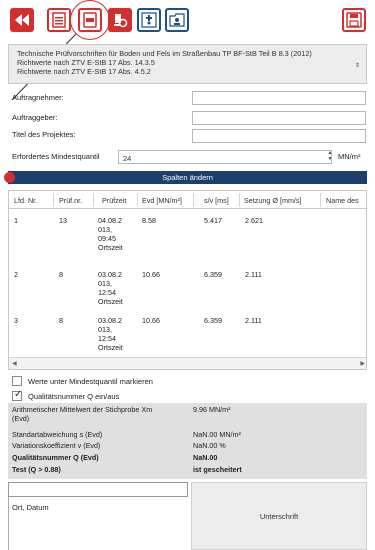 This screenshot has width=375, height=550. I want to click on select-line-3: Richtwerte nach ZTV E-StB 17 Abs. 4.5.2, so click(84, 71).